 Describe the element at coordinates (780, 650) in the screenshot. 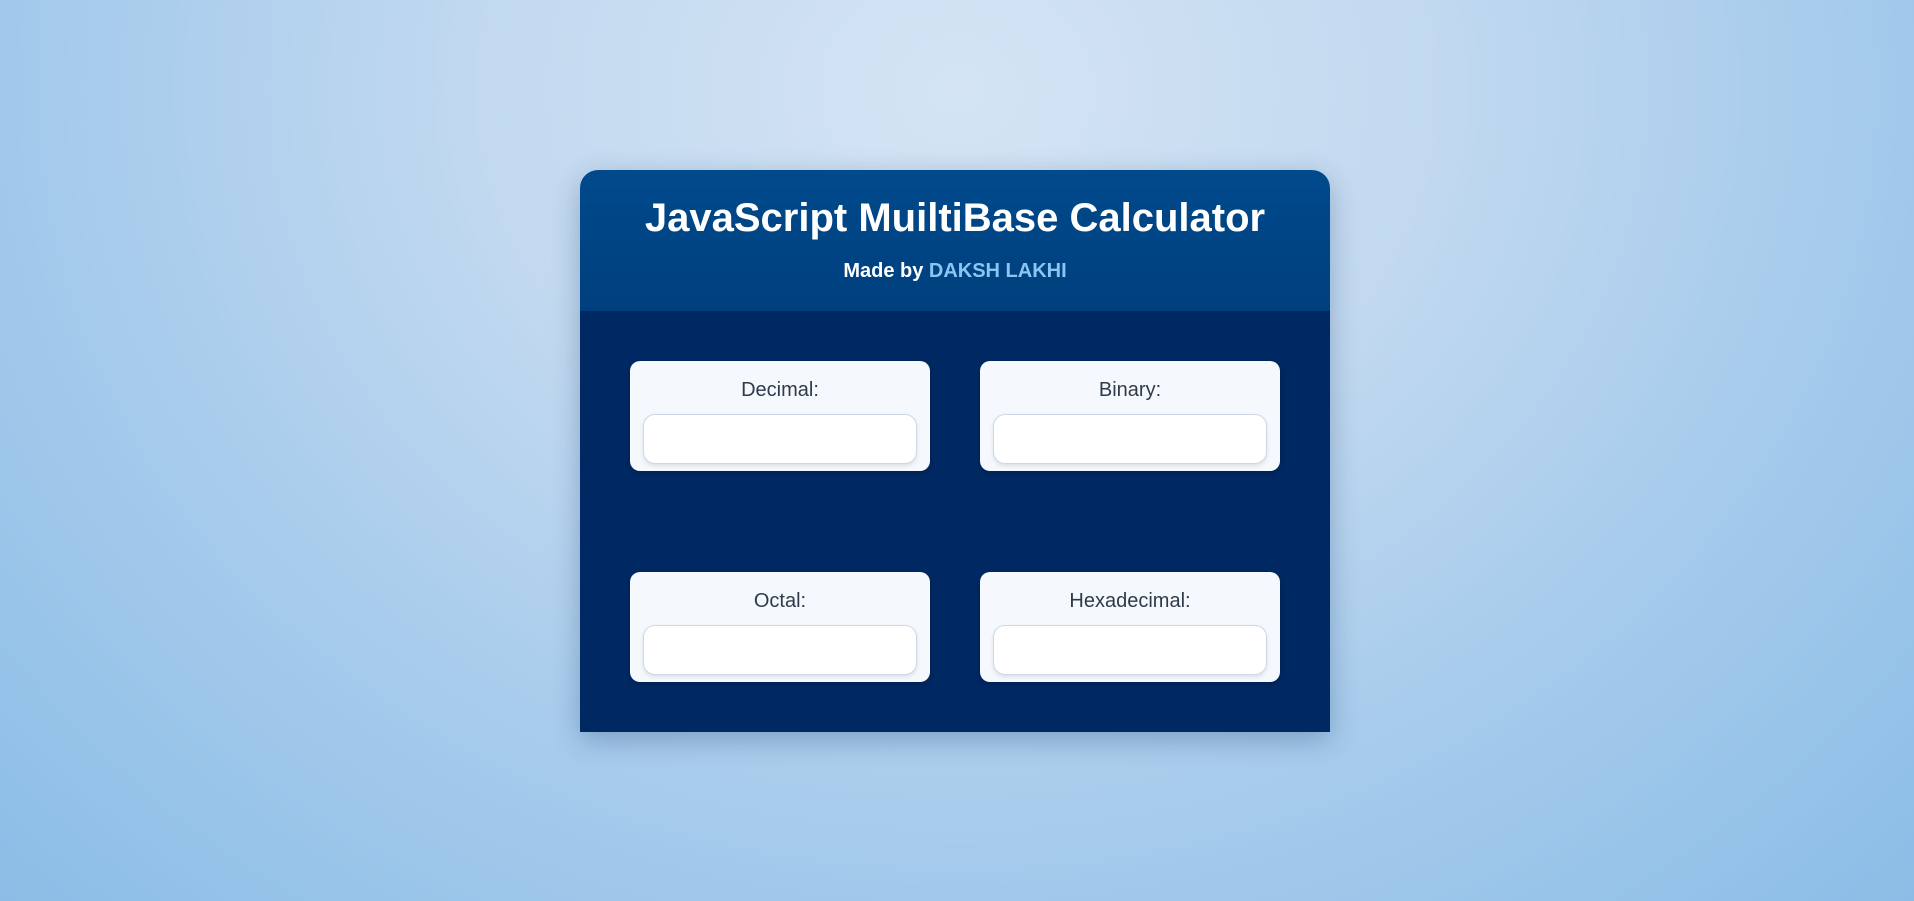

I see `octal-input` at that location.